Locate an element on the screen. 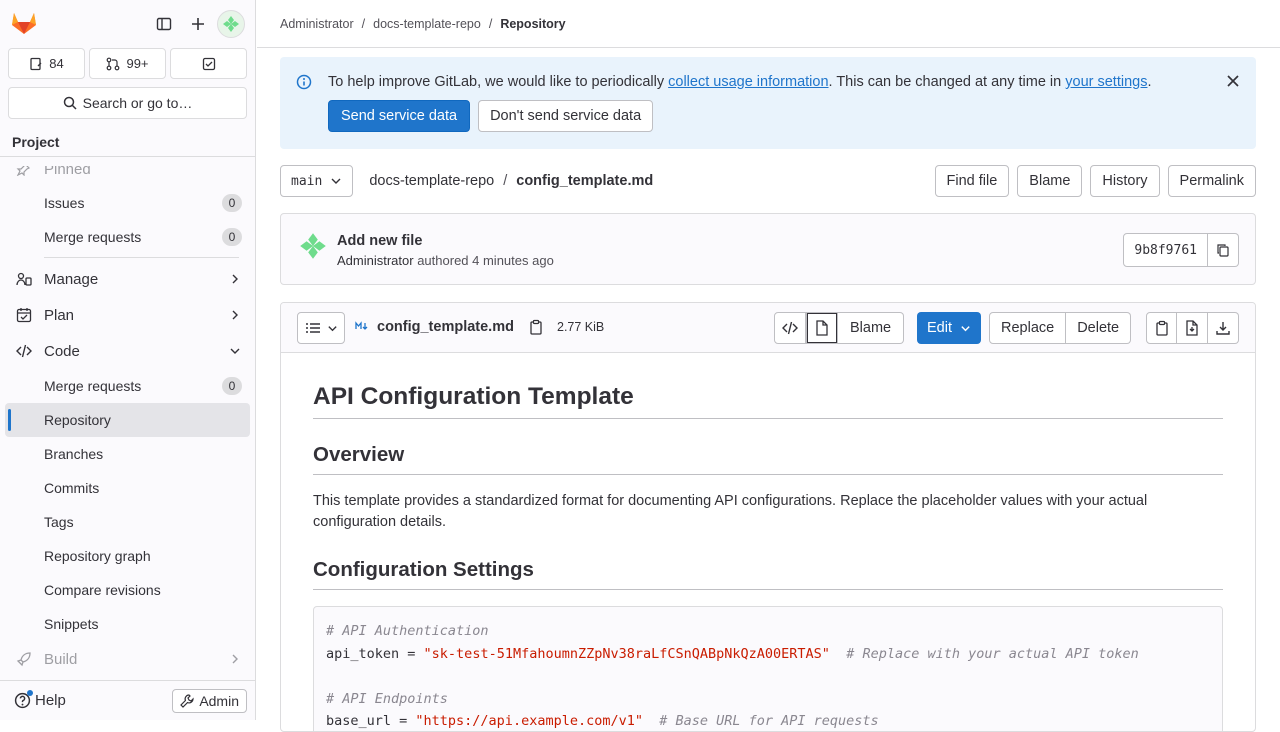  branch-selector: main is located at coordinates (317, 181).